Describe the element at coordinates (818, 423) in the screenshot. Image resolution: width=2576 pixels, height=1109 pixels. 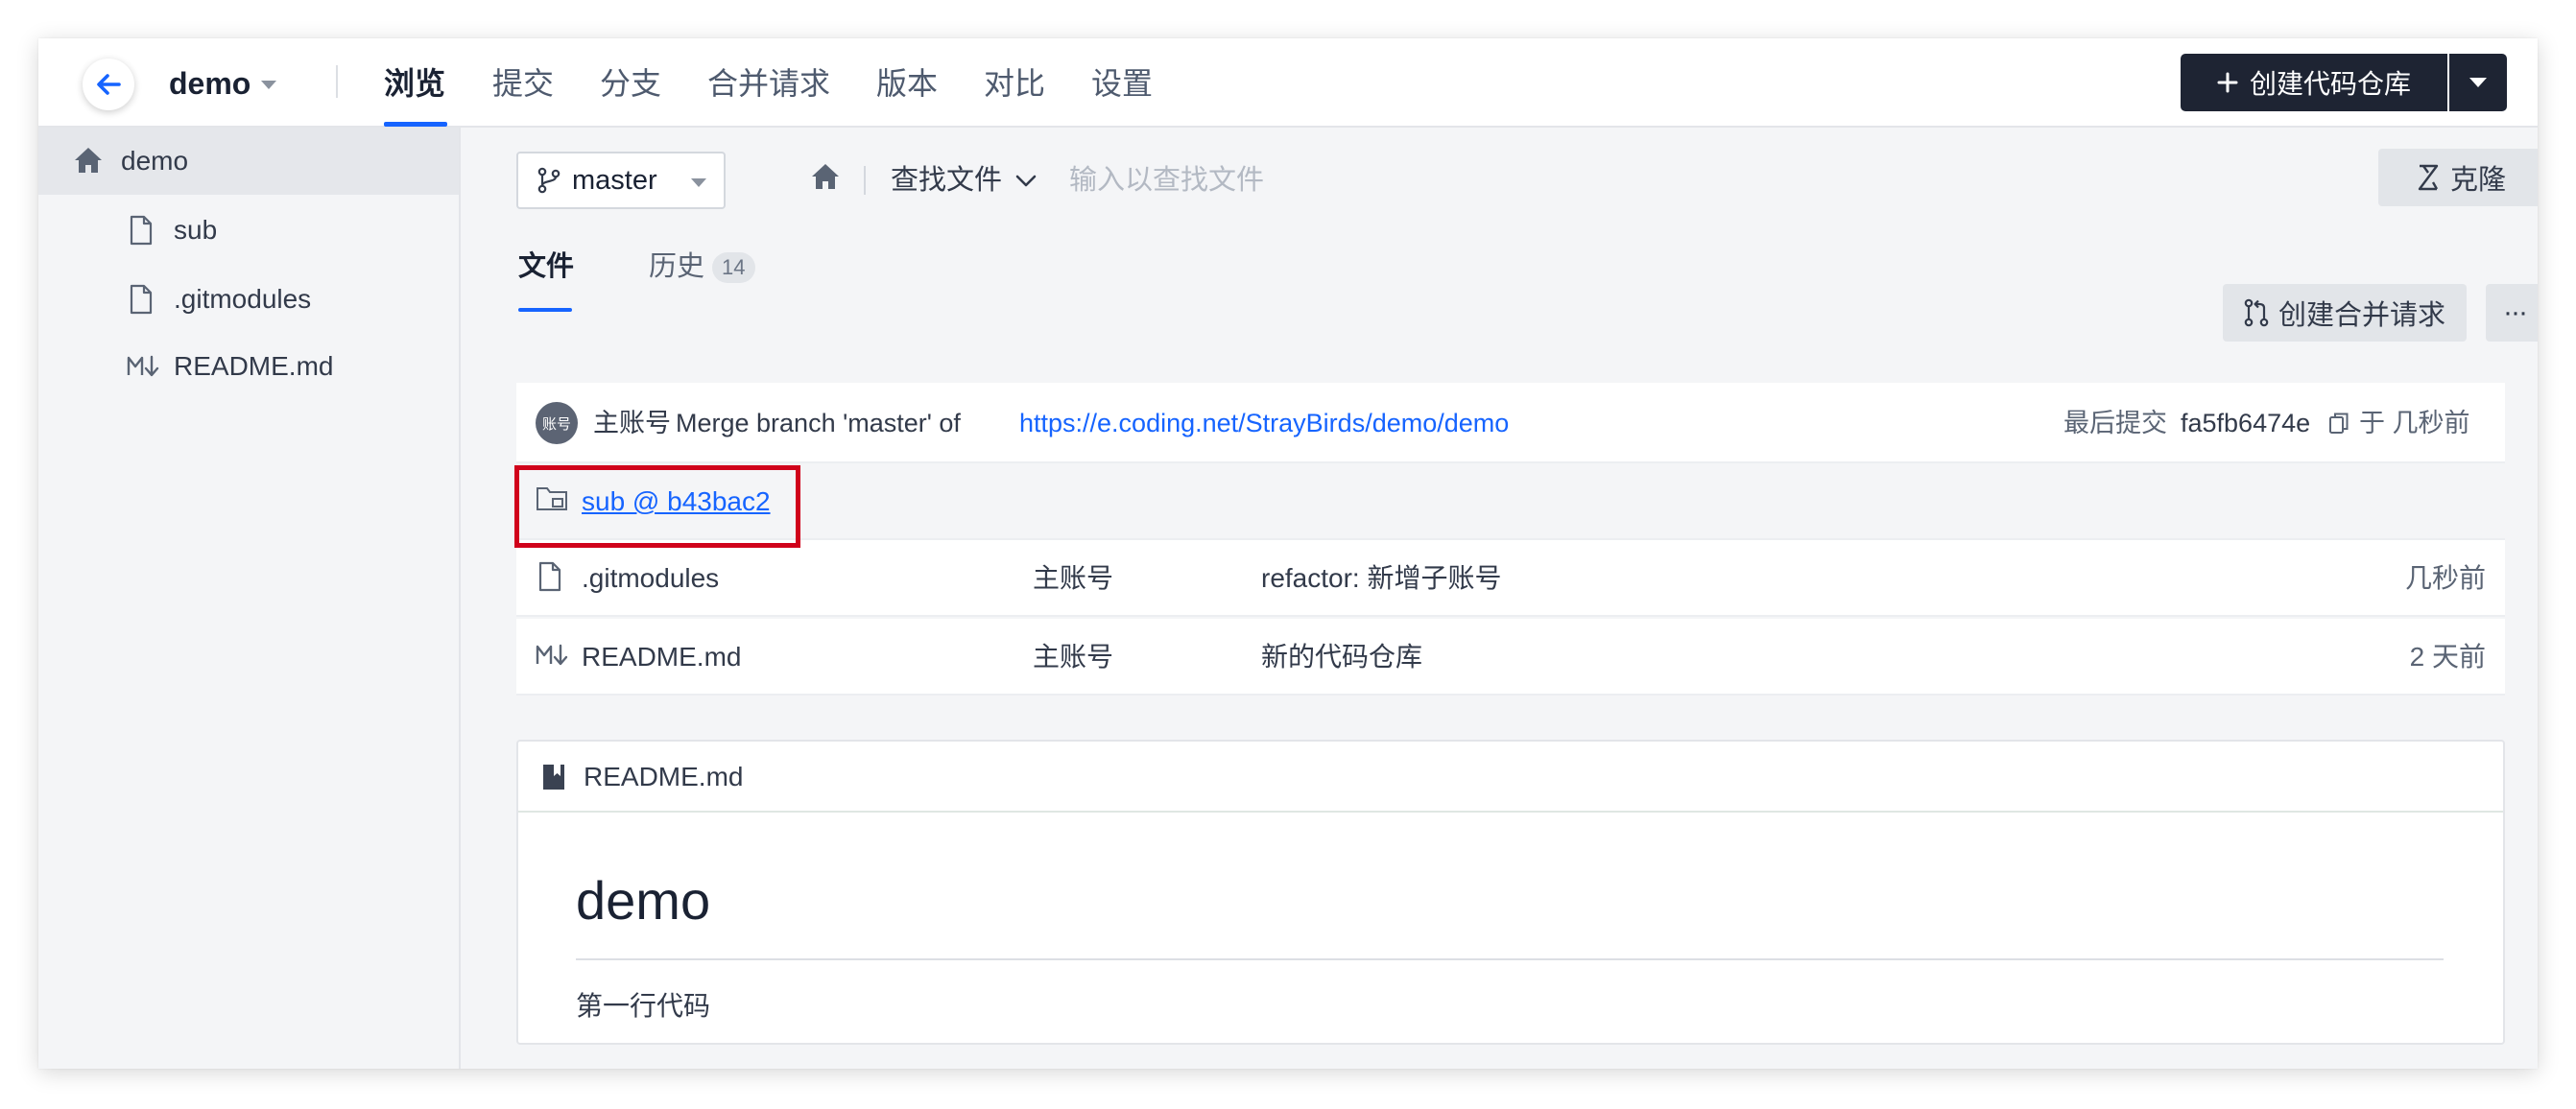
I see `commit-message: Merge branch 'master' of` at that location.